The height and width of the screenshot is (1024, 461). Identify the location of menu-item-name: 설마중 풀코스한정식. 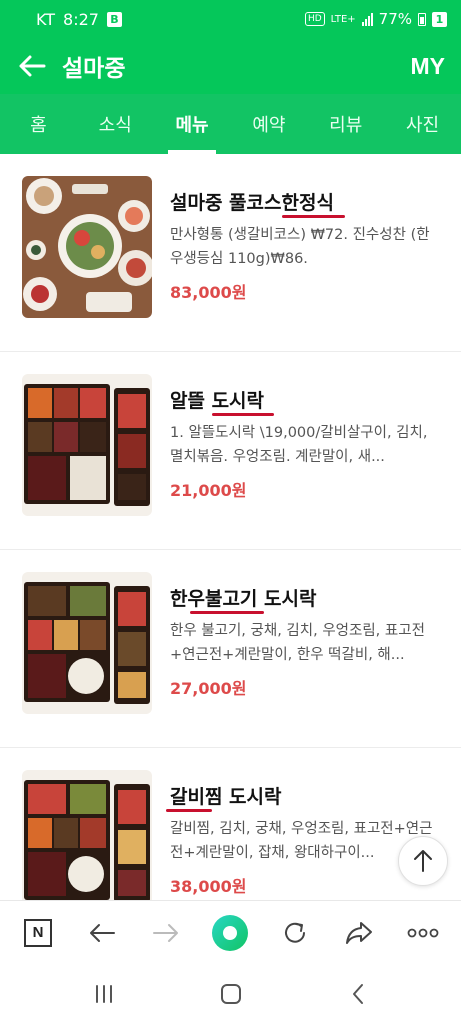
(257, 203).